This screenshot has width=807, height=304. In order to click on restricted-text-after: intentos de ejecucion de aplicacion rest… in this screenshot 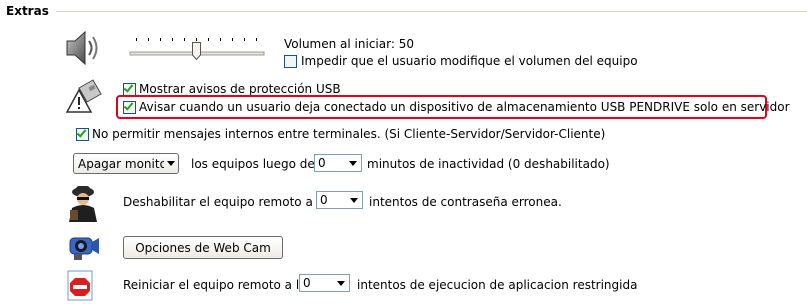, I will do `click(497, 285)`.